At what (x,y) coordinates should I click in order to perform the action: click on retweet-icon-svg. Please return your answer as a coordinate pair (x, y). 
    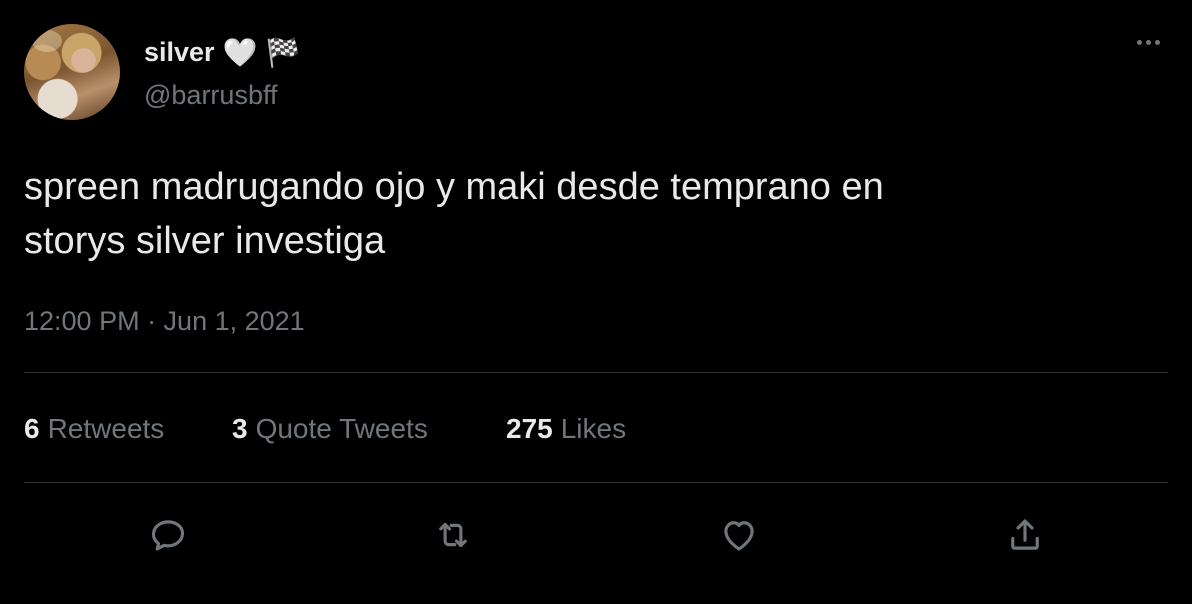
    Looking at the image, I should click on (453, 535).